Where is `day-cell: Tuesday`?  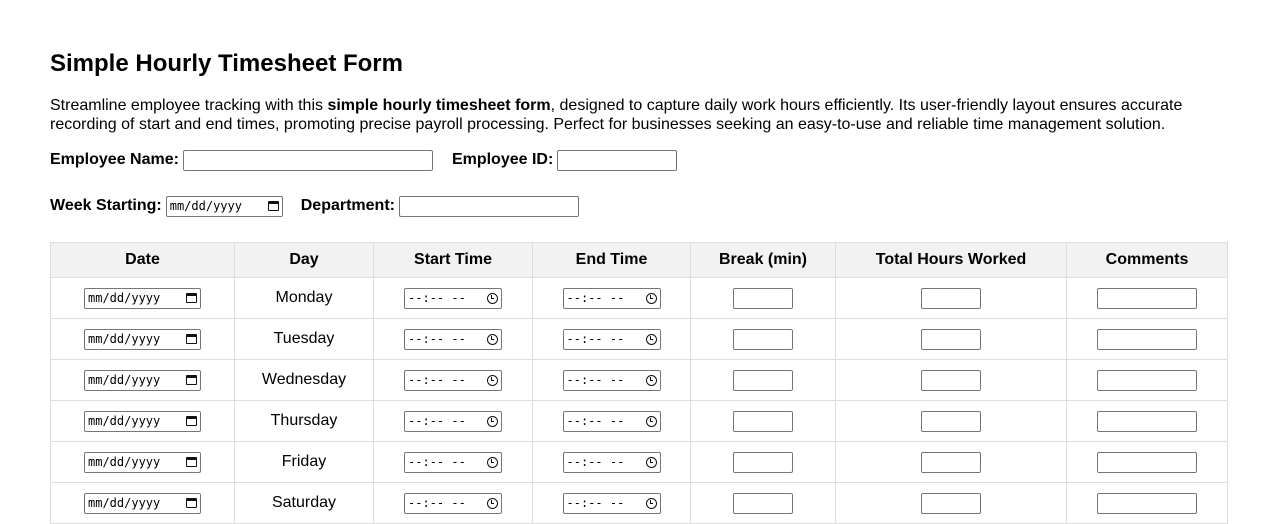
day-cell: Tuesday is located at coordinates (304, 339).